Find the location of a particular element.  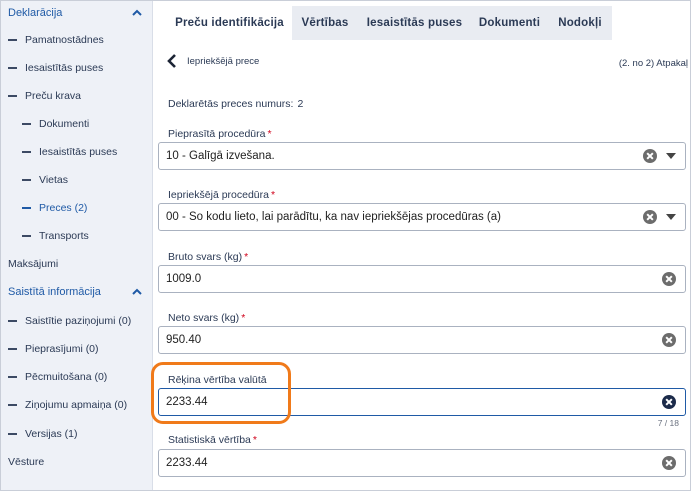

sidebar-subitem-preces: Preces (2) is located at coordinates (76, 208).